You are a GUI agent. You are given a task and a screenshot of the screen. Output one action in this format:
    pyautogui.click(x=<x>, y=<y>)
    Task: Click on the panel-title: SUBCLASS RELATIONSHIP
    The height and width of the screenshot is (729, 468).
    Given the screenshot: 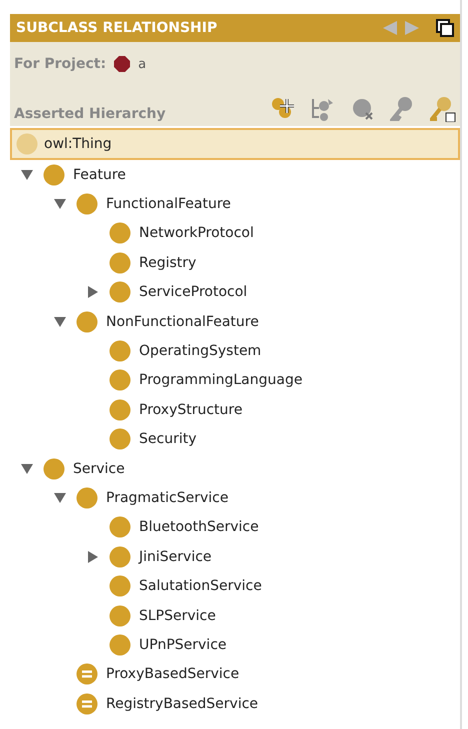 What is the action you would take?
    pyautogui.click(x=117, y=28)
    